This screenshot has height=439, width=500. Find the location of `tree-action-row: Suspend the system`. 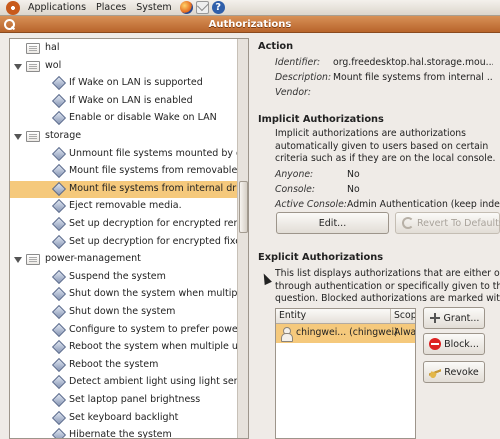

tree-action-row: Suspend the system is located at coordinates (123, 277).